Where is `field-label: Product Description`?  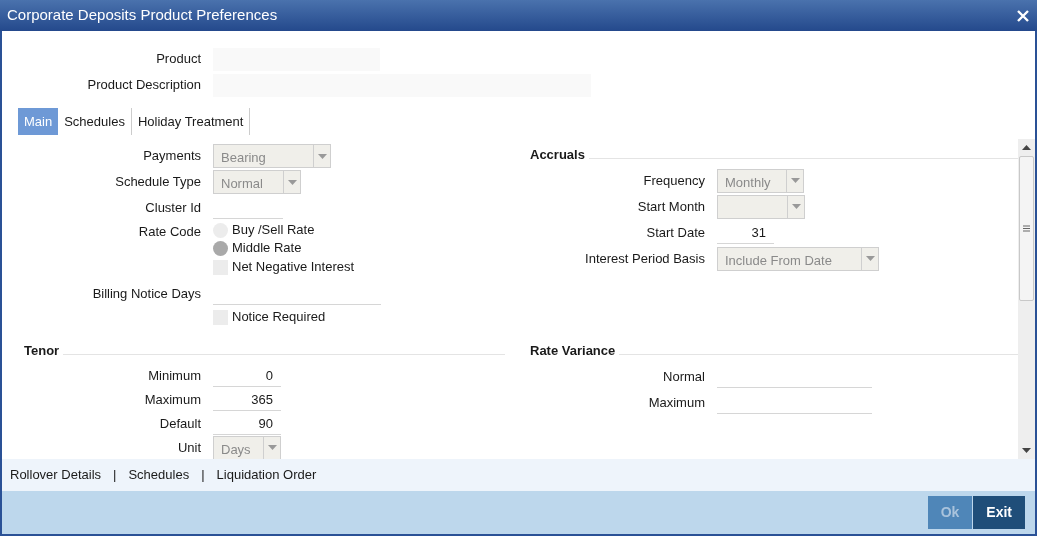 field-label: Product Description is located at coordinates (144, 85).